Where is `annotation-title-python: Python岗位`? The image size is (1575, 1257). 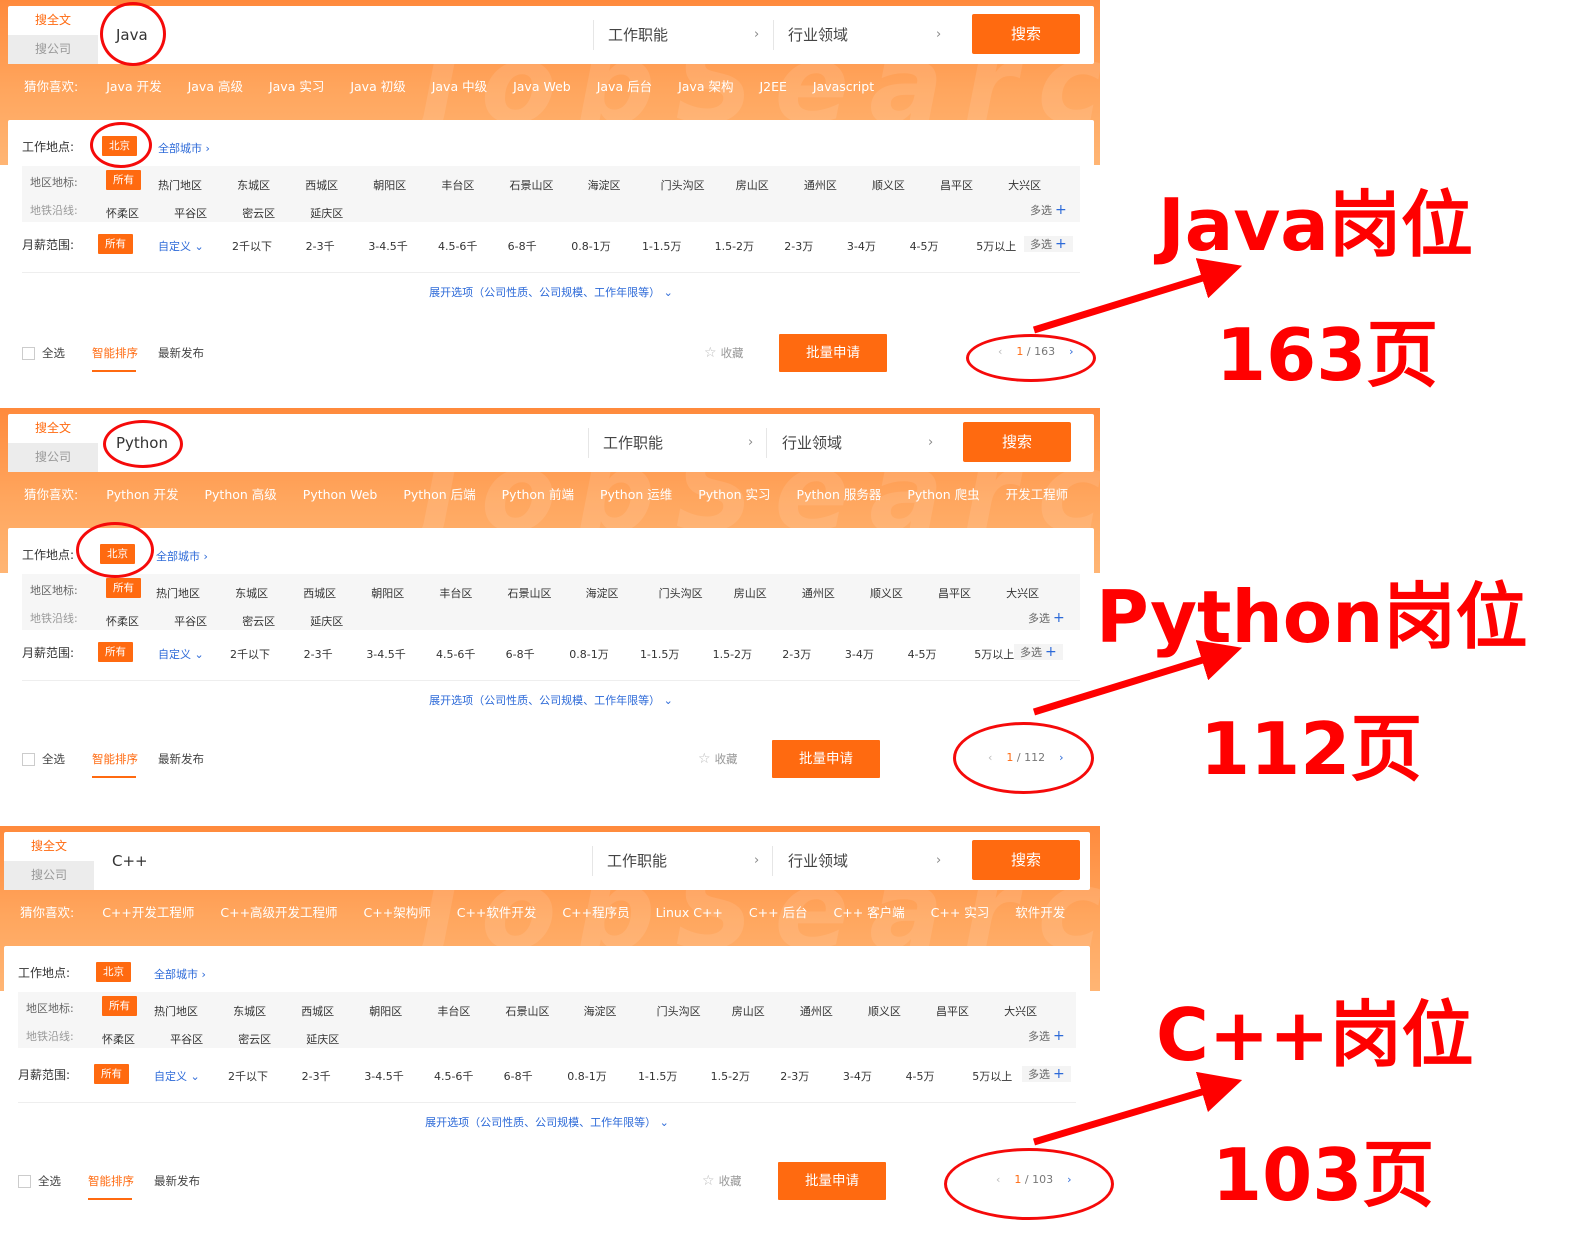
annotation-title-python: Python岗位 is located at coordinates (1312, 617).